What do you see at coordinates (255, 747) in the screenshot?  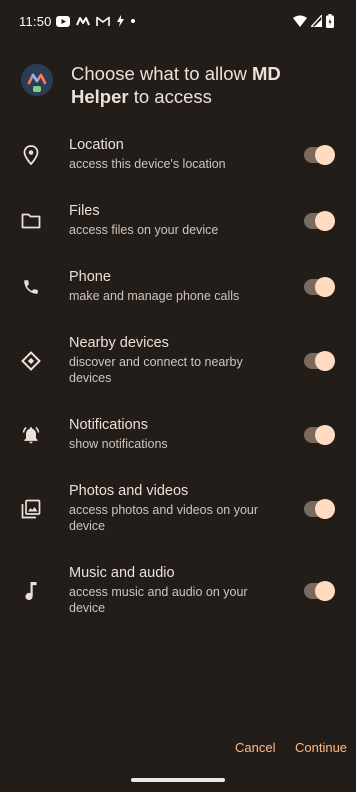 I see `cancel-button: Cancel` at bounding box center [255, 747].